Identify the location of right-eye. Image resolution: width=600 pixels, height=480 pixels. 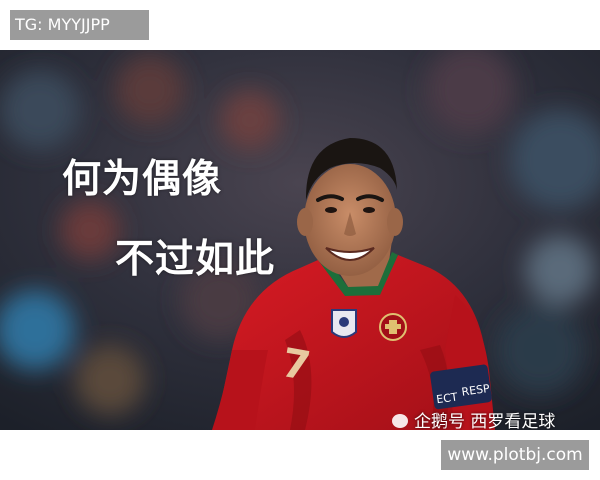
(369, 210).